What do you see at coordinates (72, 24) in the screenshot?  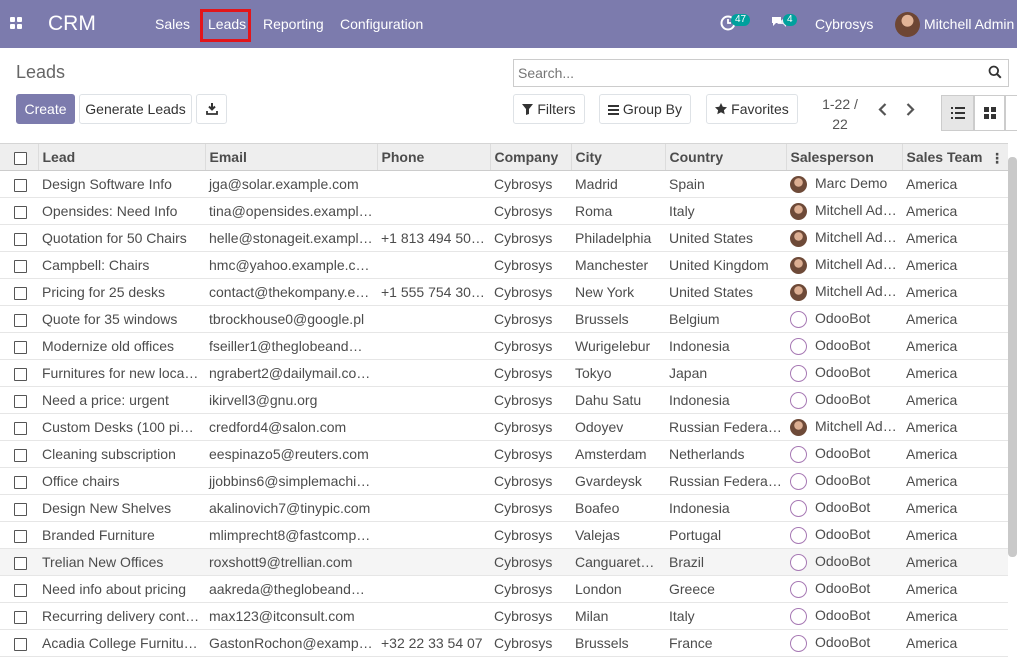 I see `app-brand: CRM` at bounding box center [72, 24].